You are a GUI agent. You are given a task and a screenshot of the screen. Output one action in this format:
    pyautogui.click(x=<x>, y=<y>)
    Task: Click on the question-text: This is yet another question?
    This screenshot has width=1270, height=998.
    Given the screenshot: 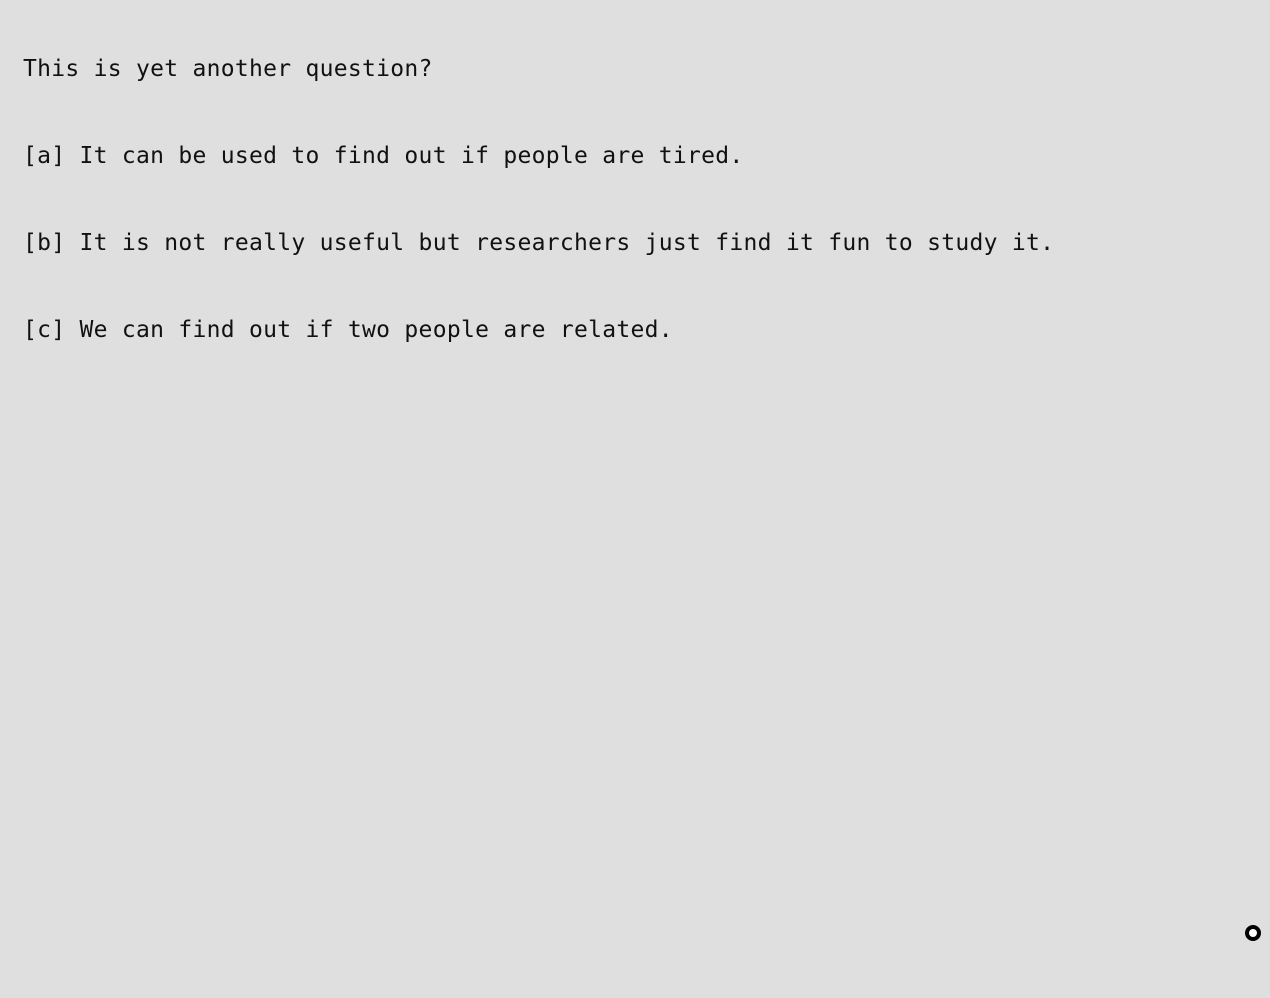 What is the action you would take?
    pyautogui.click(x=228, y=69)
    